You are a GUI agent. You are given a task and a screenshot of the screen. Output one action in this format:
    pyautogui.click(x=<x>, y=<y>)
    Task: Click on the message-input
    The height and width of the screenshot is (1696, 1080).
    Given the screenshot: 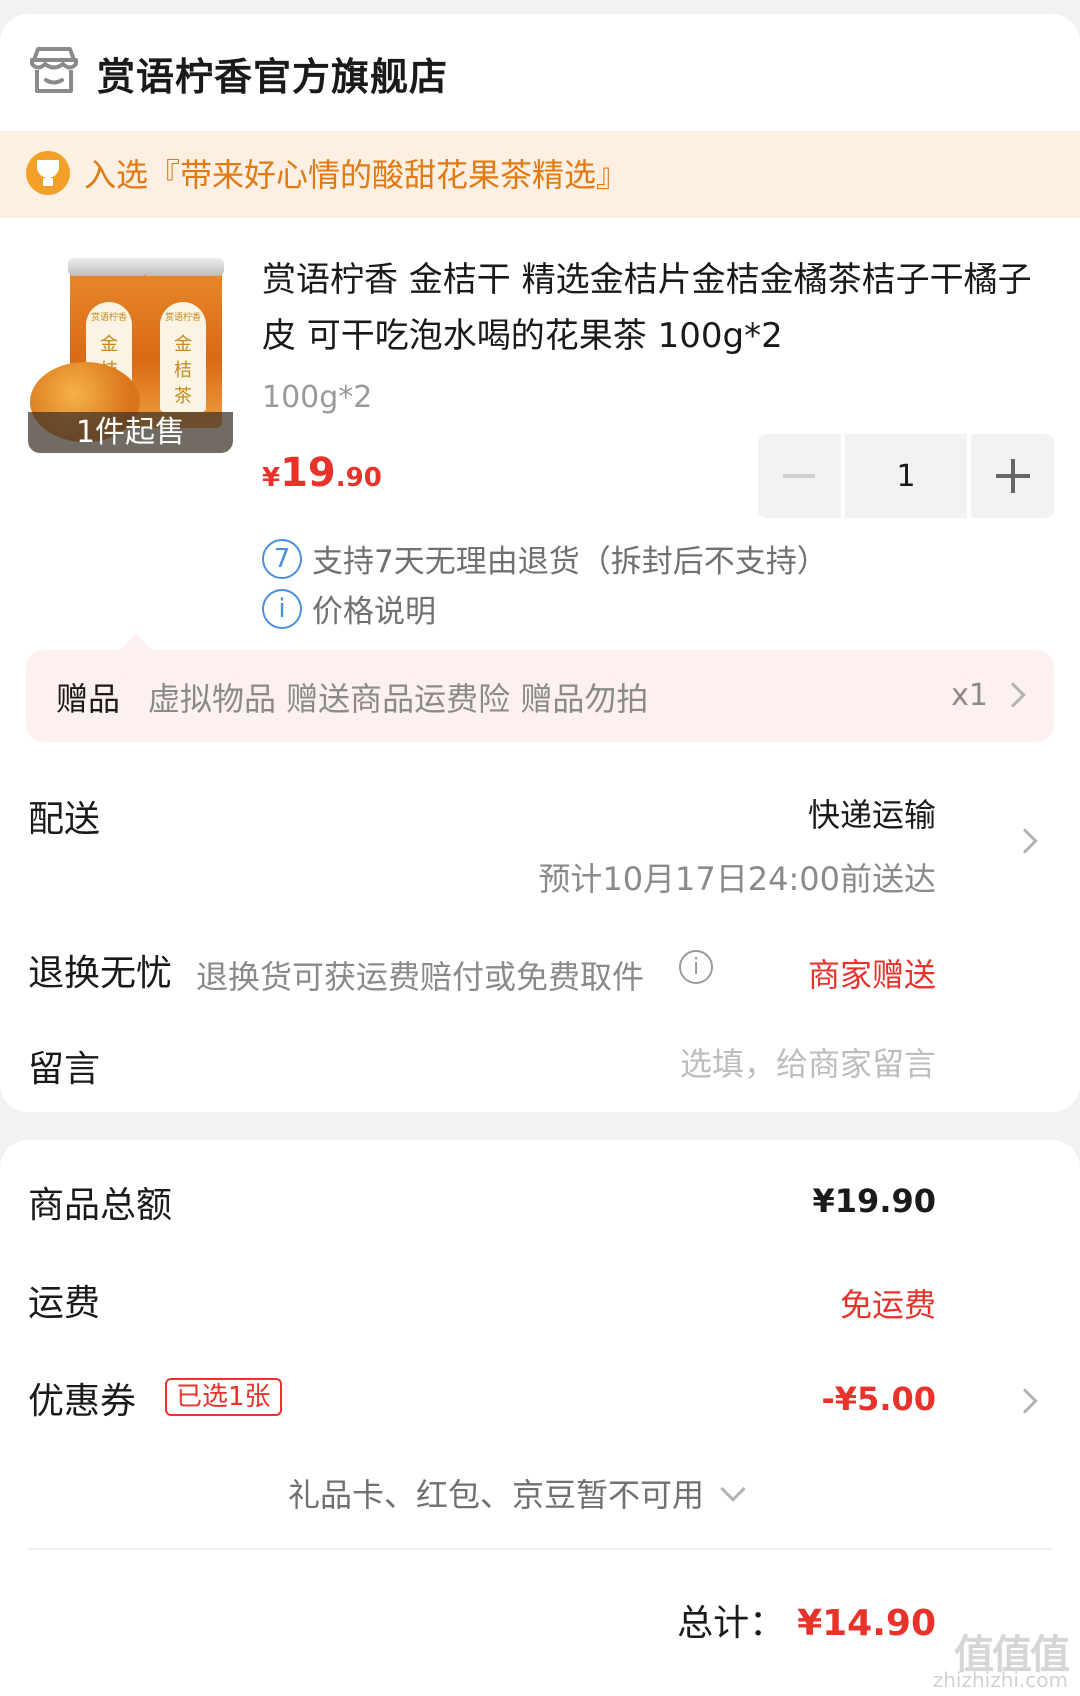 What is the action you would take?
    pyautogui.click(x=736, y=1064)
    